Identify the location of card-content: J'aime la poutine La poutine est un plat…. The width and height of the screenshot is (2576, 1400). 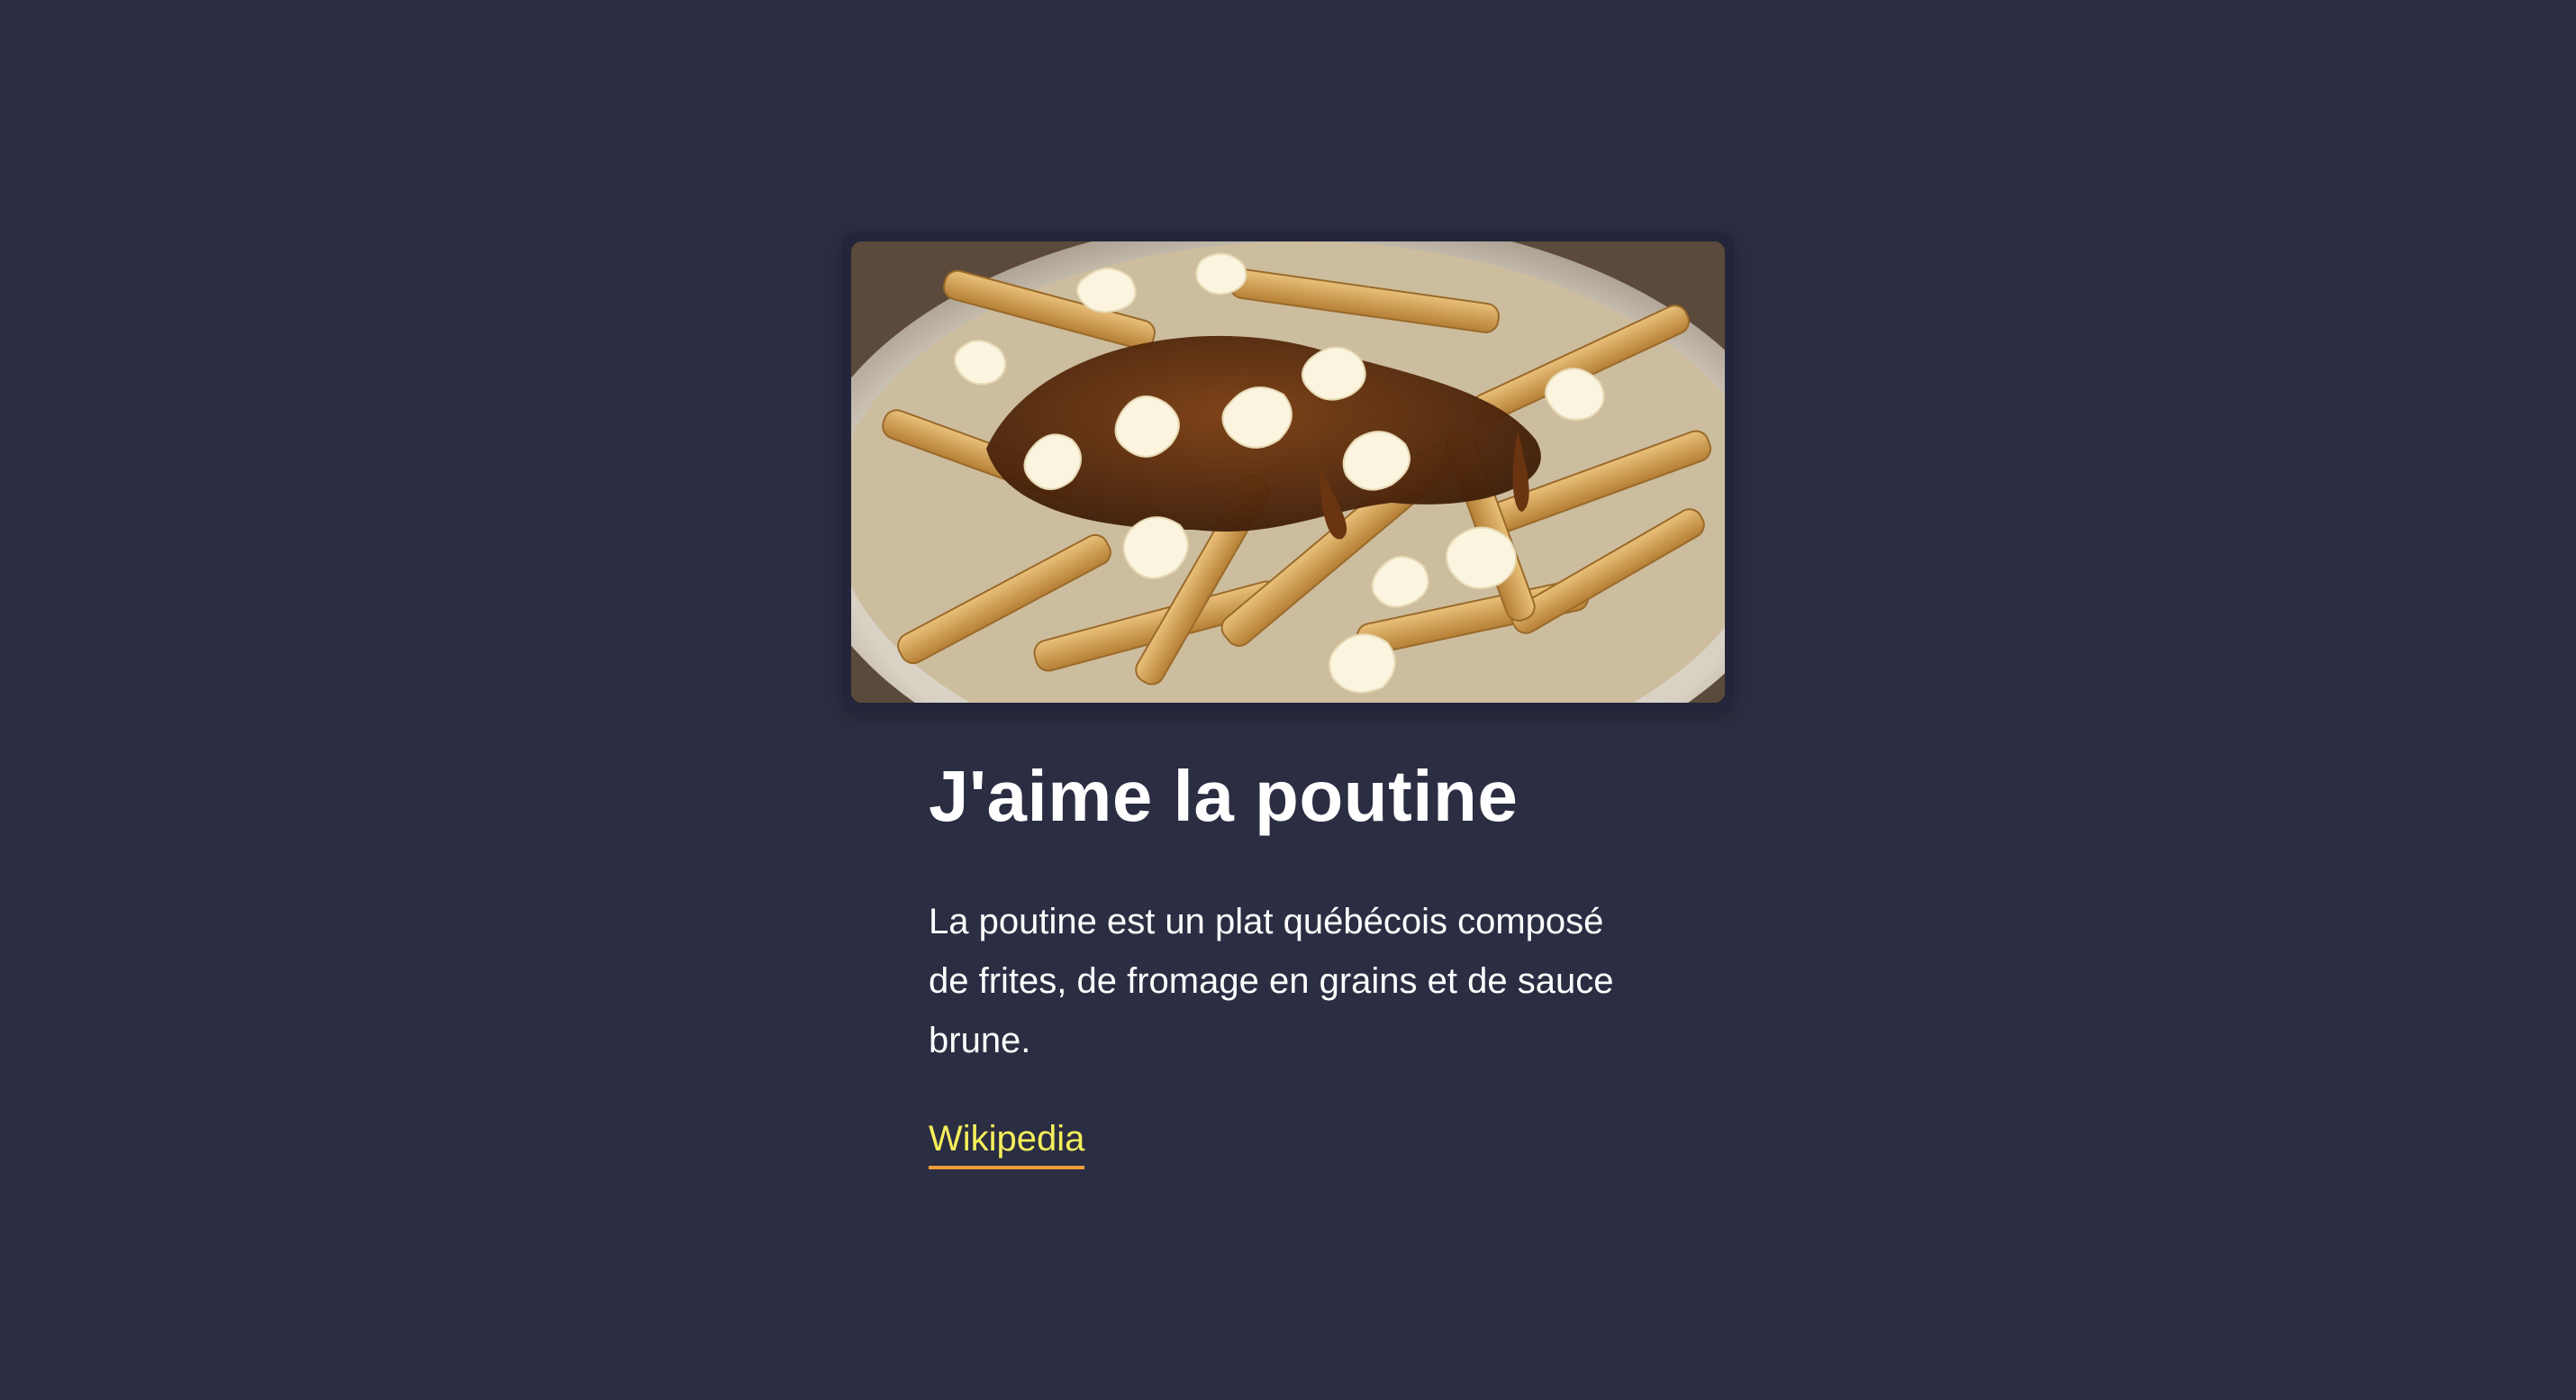
(1289, 962).